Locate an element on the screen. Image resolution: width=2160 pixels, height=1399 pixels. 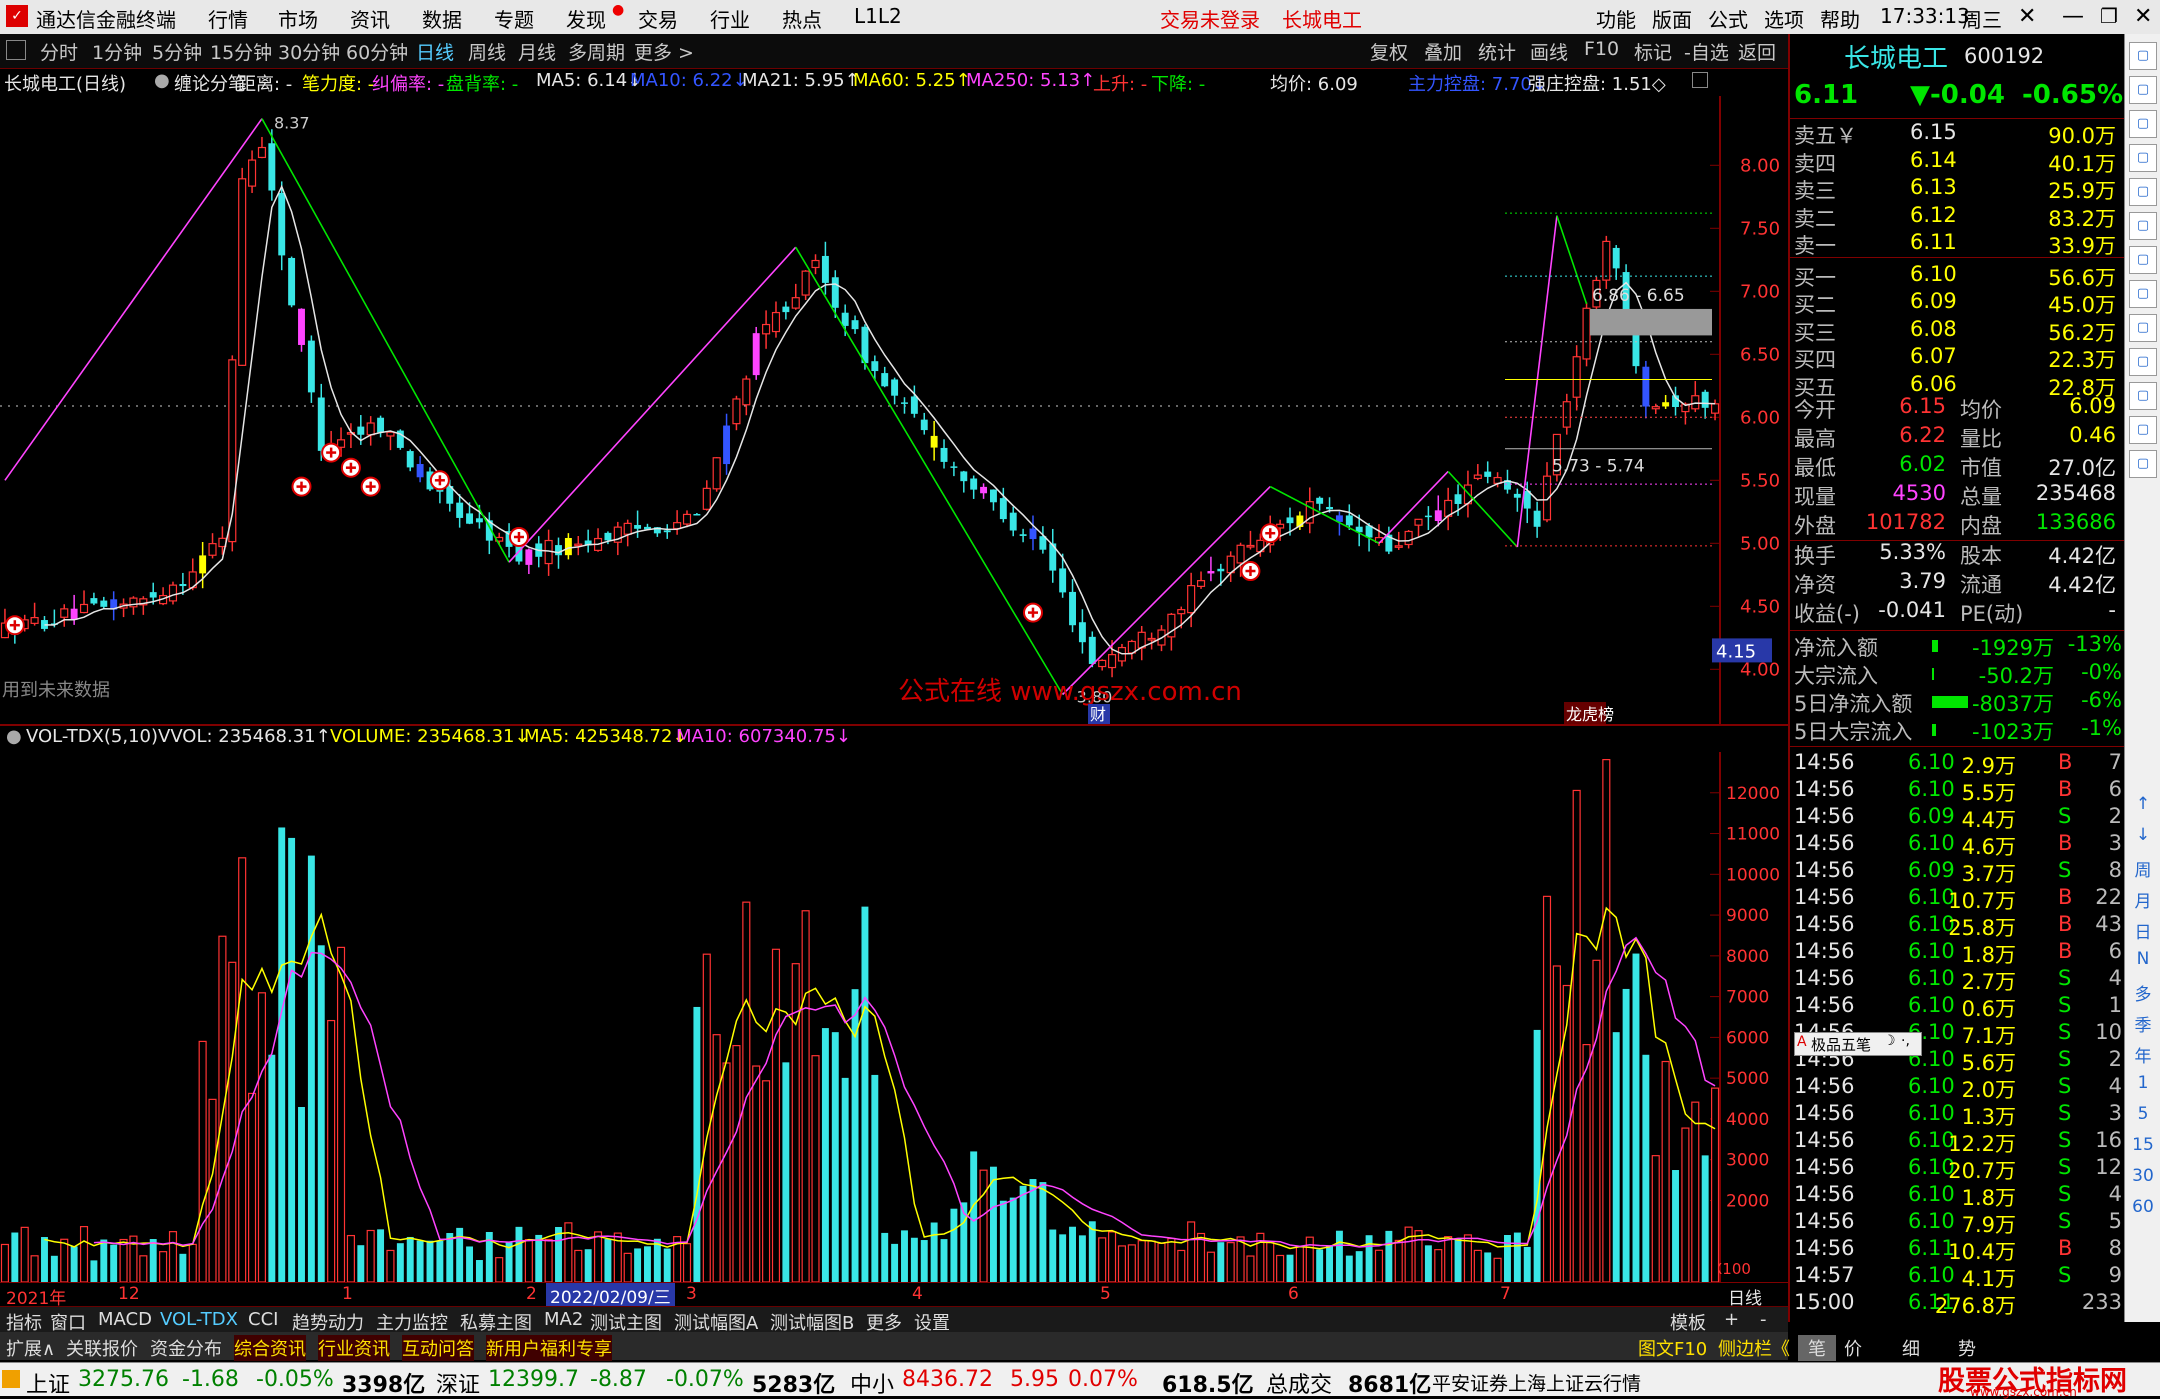
side-tool-icon-10: ▢ is located at coordinates (2143, 396).